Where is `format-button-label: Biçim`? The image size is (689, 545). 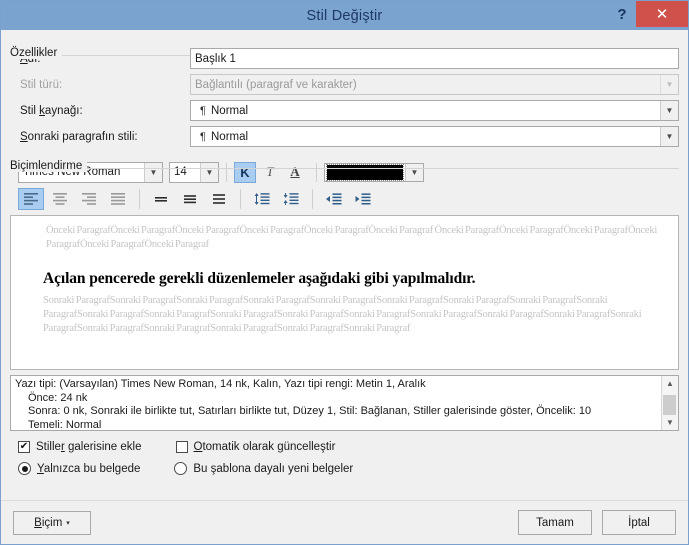
format-button-label: Biçim is located at coordinates (48, 522).